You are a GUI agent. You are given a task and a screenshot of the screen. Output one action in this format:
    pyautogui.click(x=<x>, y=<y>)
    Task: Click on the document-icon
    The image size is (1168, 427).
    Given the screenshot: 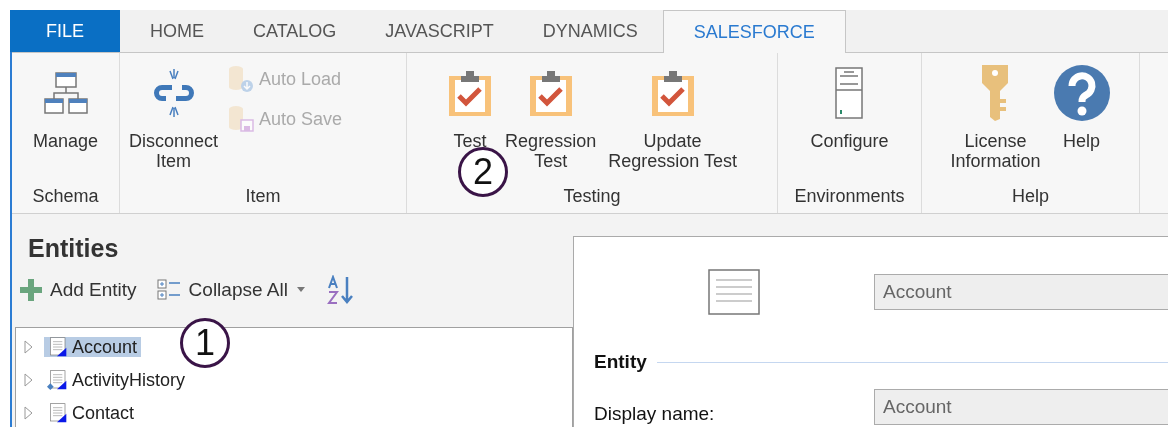 What is the action you would take?
    pyautogui.click(x=734, y=292)
    